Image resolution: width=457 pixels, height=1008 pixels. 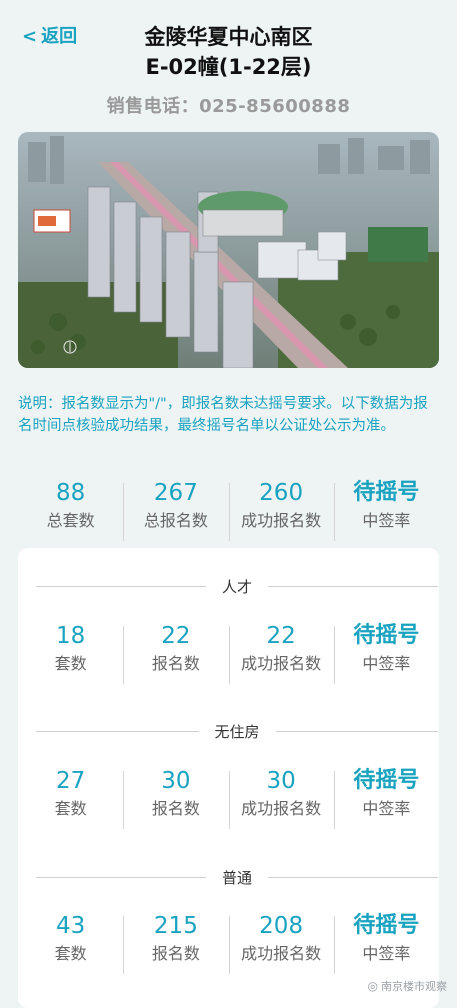 I want to click on stat-units: 43 套数, so click(x=70, y=945).